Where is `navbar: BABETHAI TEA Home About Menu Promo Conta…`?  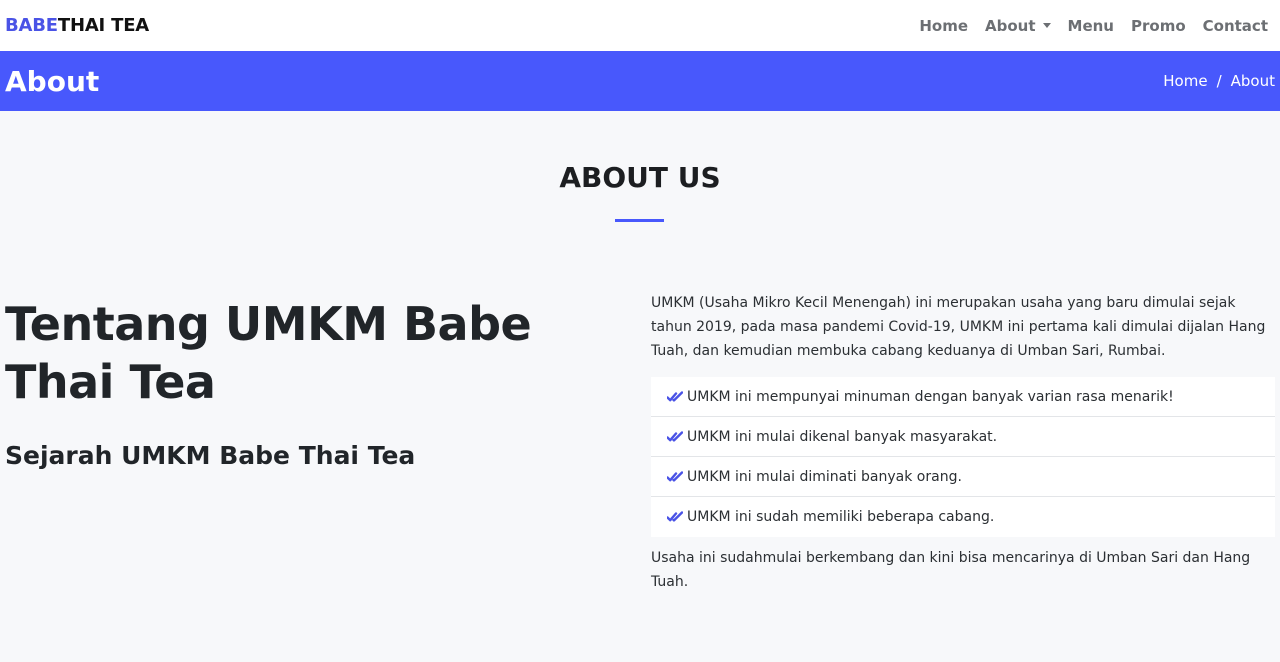 navbar: BABETHAI TEA Home About Menu Promo Conta… is located at coordinates (640, 25).